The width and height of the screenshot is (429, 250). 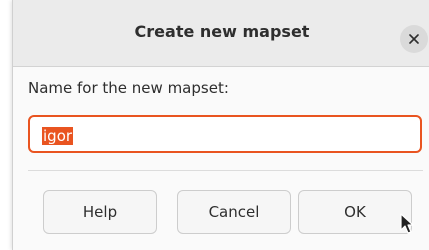 What do you see at coordinates (225, 134) in the screenshot?
I see `mapset-name-input: igor` at bounding box center [225, 134].